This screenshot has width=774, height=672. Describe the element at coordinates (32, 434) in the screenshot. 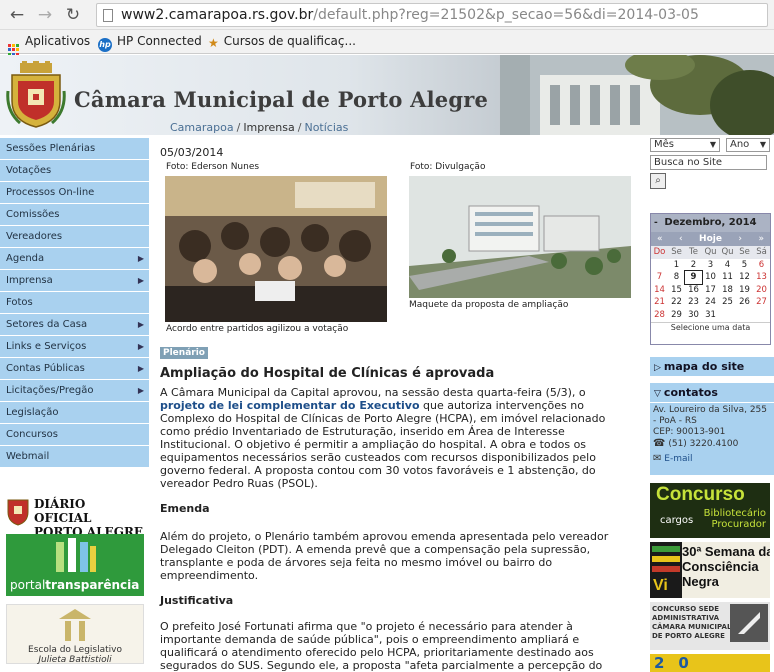

I see `left-nav-label: Concursos` at that location.